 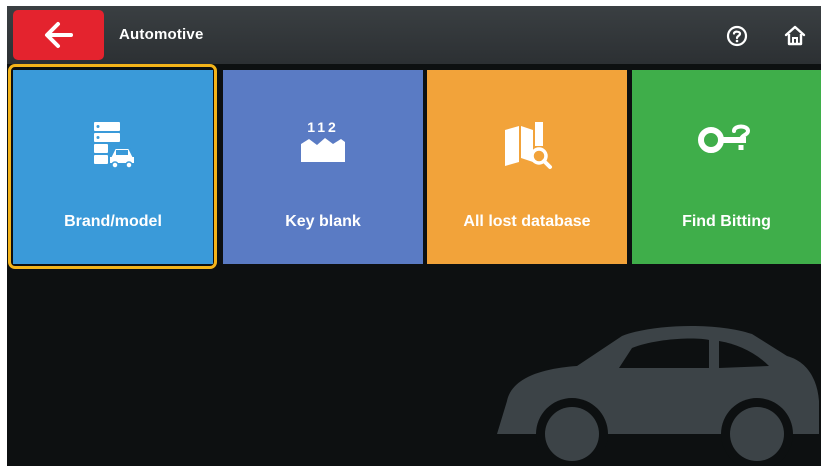 I want to click on key-question-icon, so click(x=723, y=138).